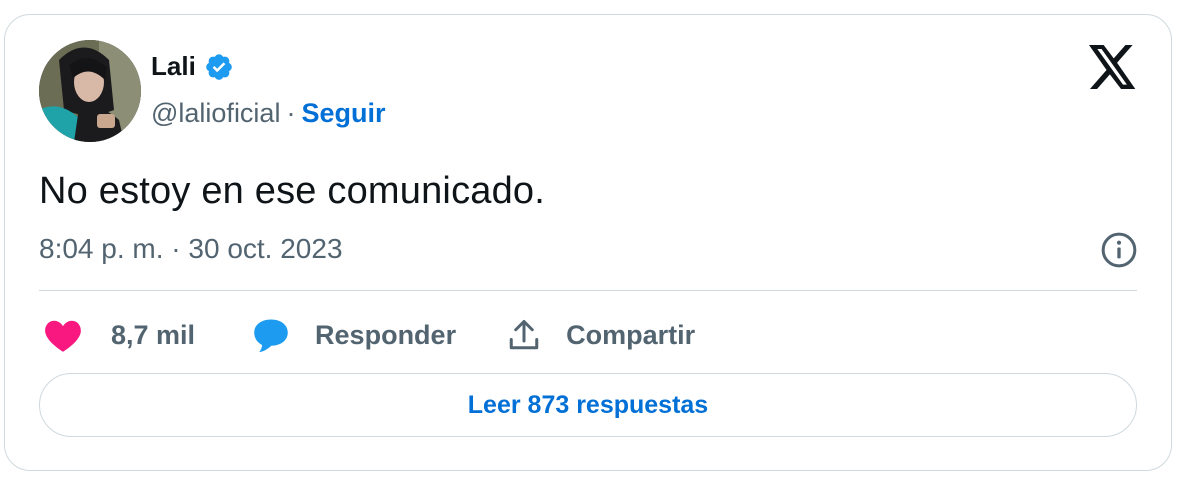 This screenshot has height=489, width=1200. I want to click on avatar, so click(90, 91).